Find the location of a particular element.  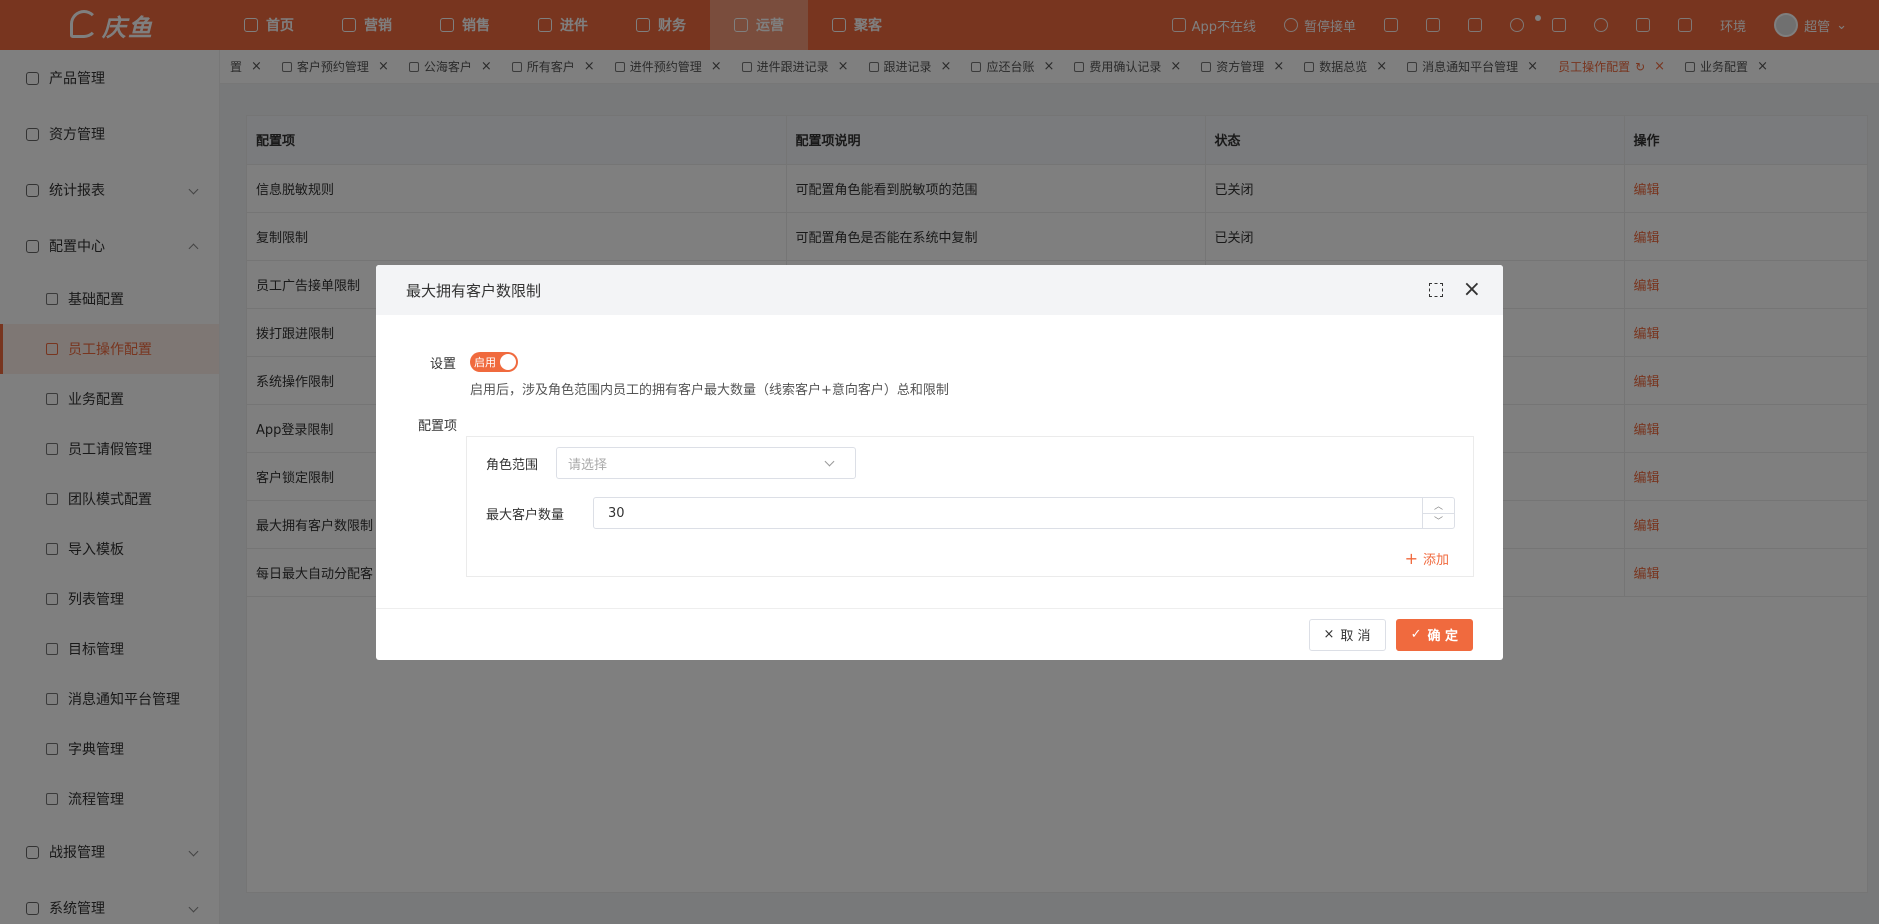

increment-button: ︿ is located at coordinates (1438, 506).